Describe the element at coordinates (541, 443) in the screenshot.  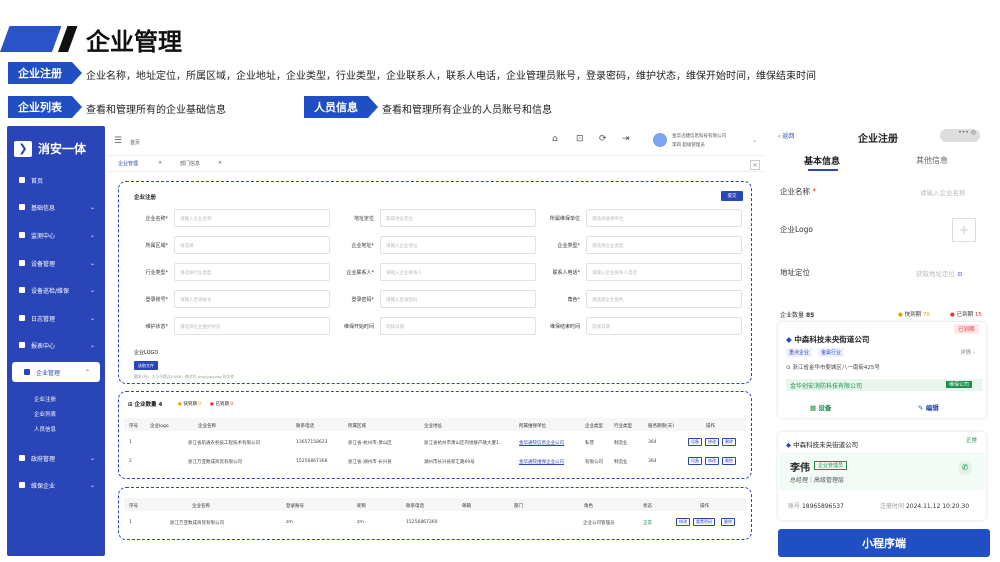
I see `table-cell: 金华通院信息企业公司` at that location.